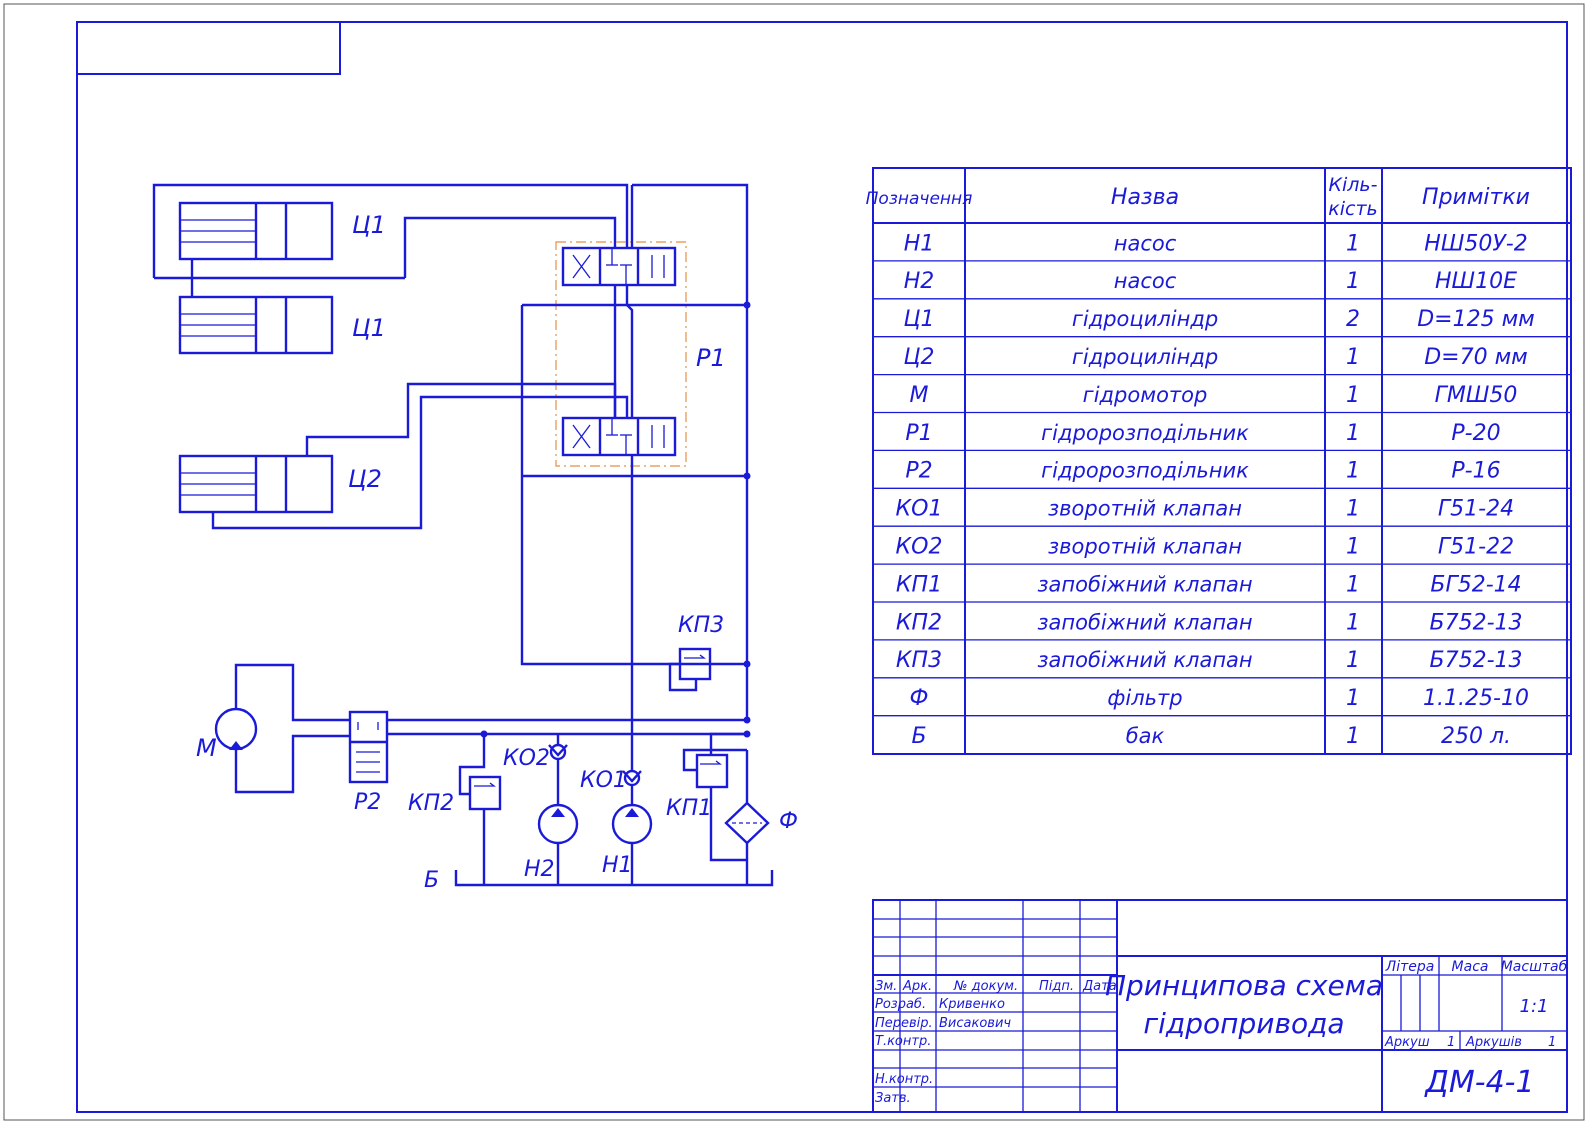 The height and width of the screenshot is (1127, 1592). I want to click on tb-doc-code: ДМ-4-1, so click(1478, 1082).